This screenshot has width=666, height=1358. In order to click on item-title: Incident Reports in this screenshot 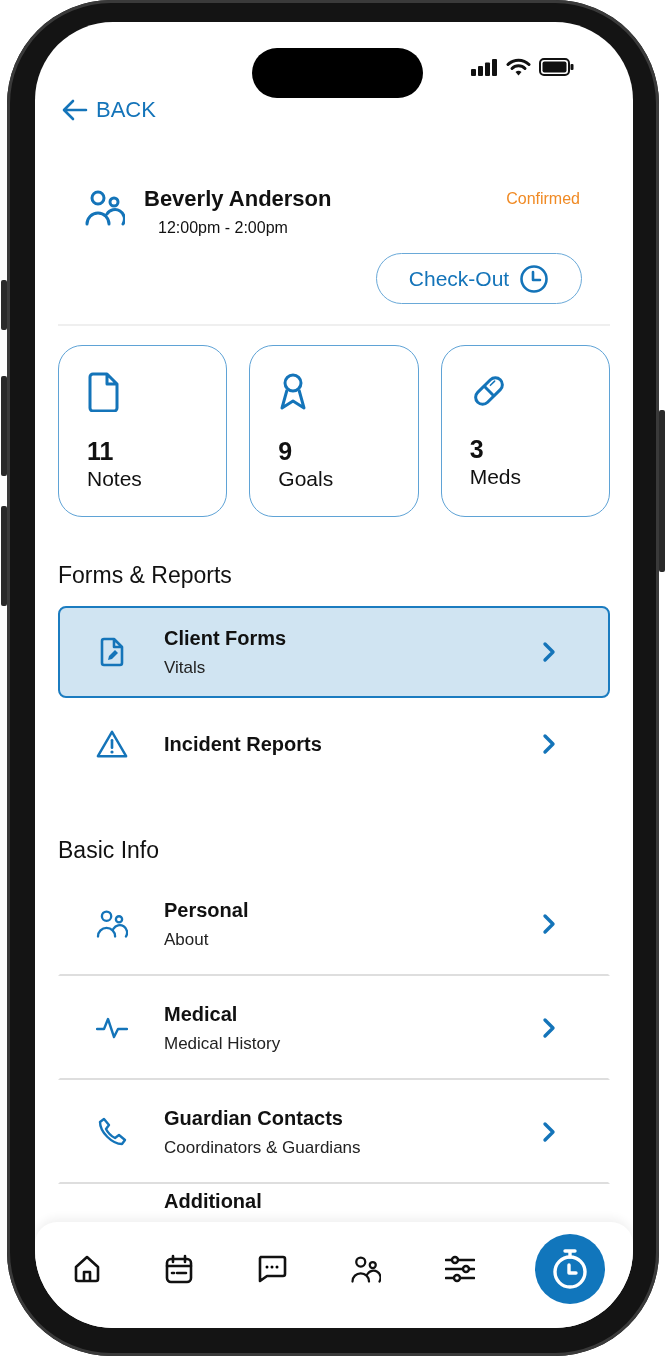, I will do `click(243, 744)`.